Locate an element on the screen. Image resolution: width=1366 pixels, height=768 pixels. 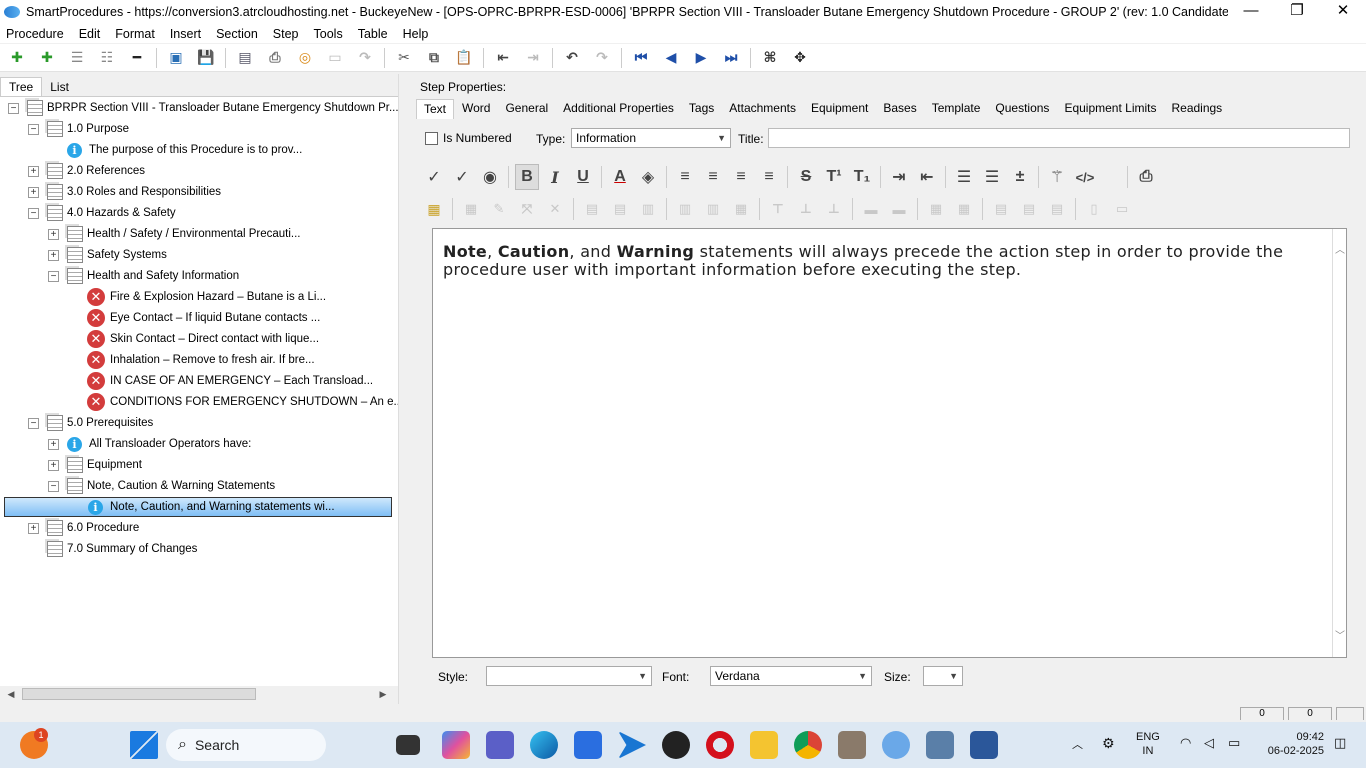
insert-col-left-icon: ▥ is located at coordinates (685, 209).